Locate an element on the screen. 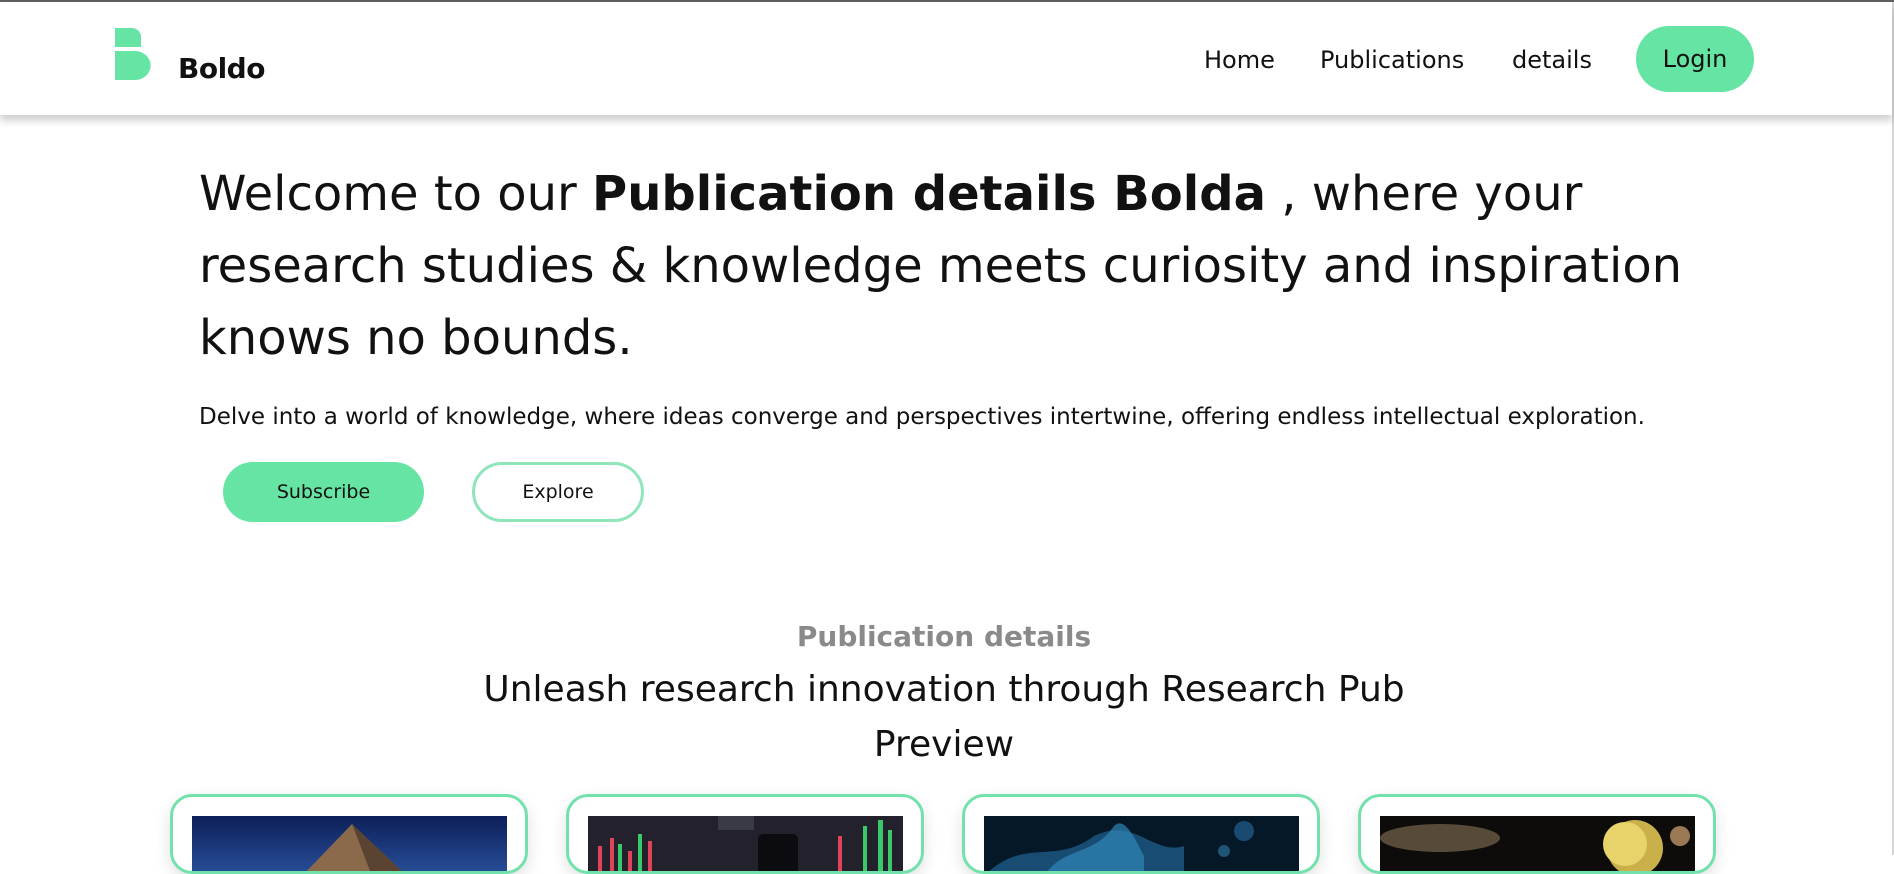 This screenshot has width=1894, height=874. blue-smoke-image is located at coordinates (1141, 843).